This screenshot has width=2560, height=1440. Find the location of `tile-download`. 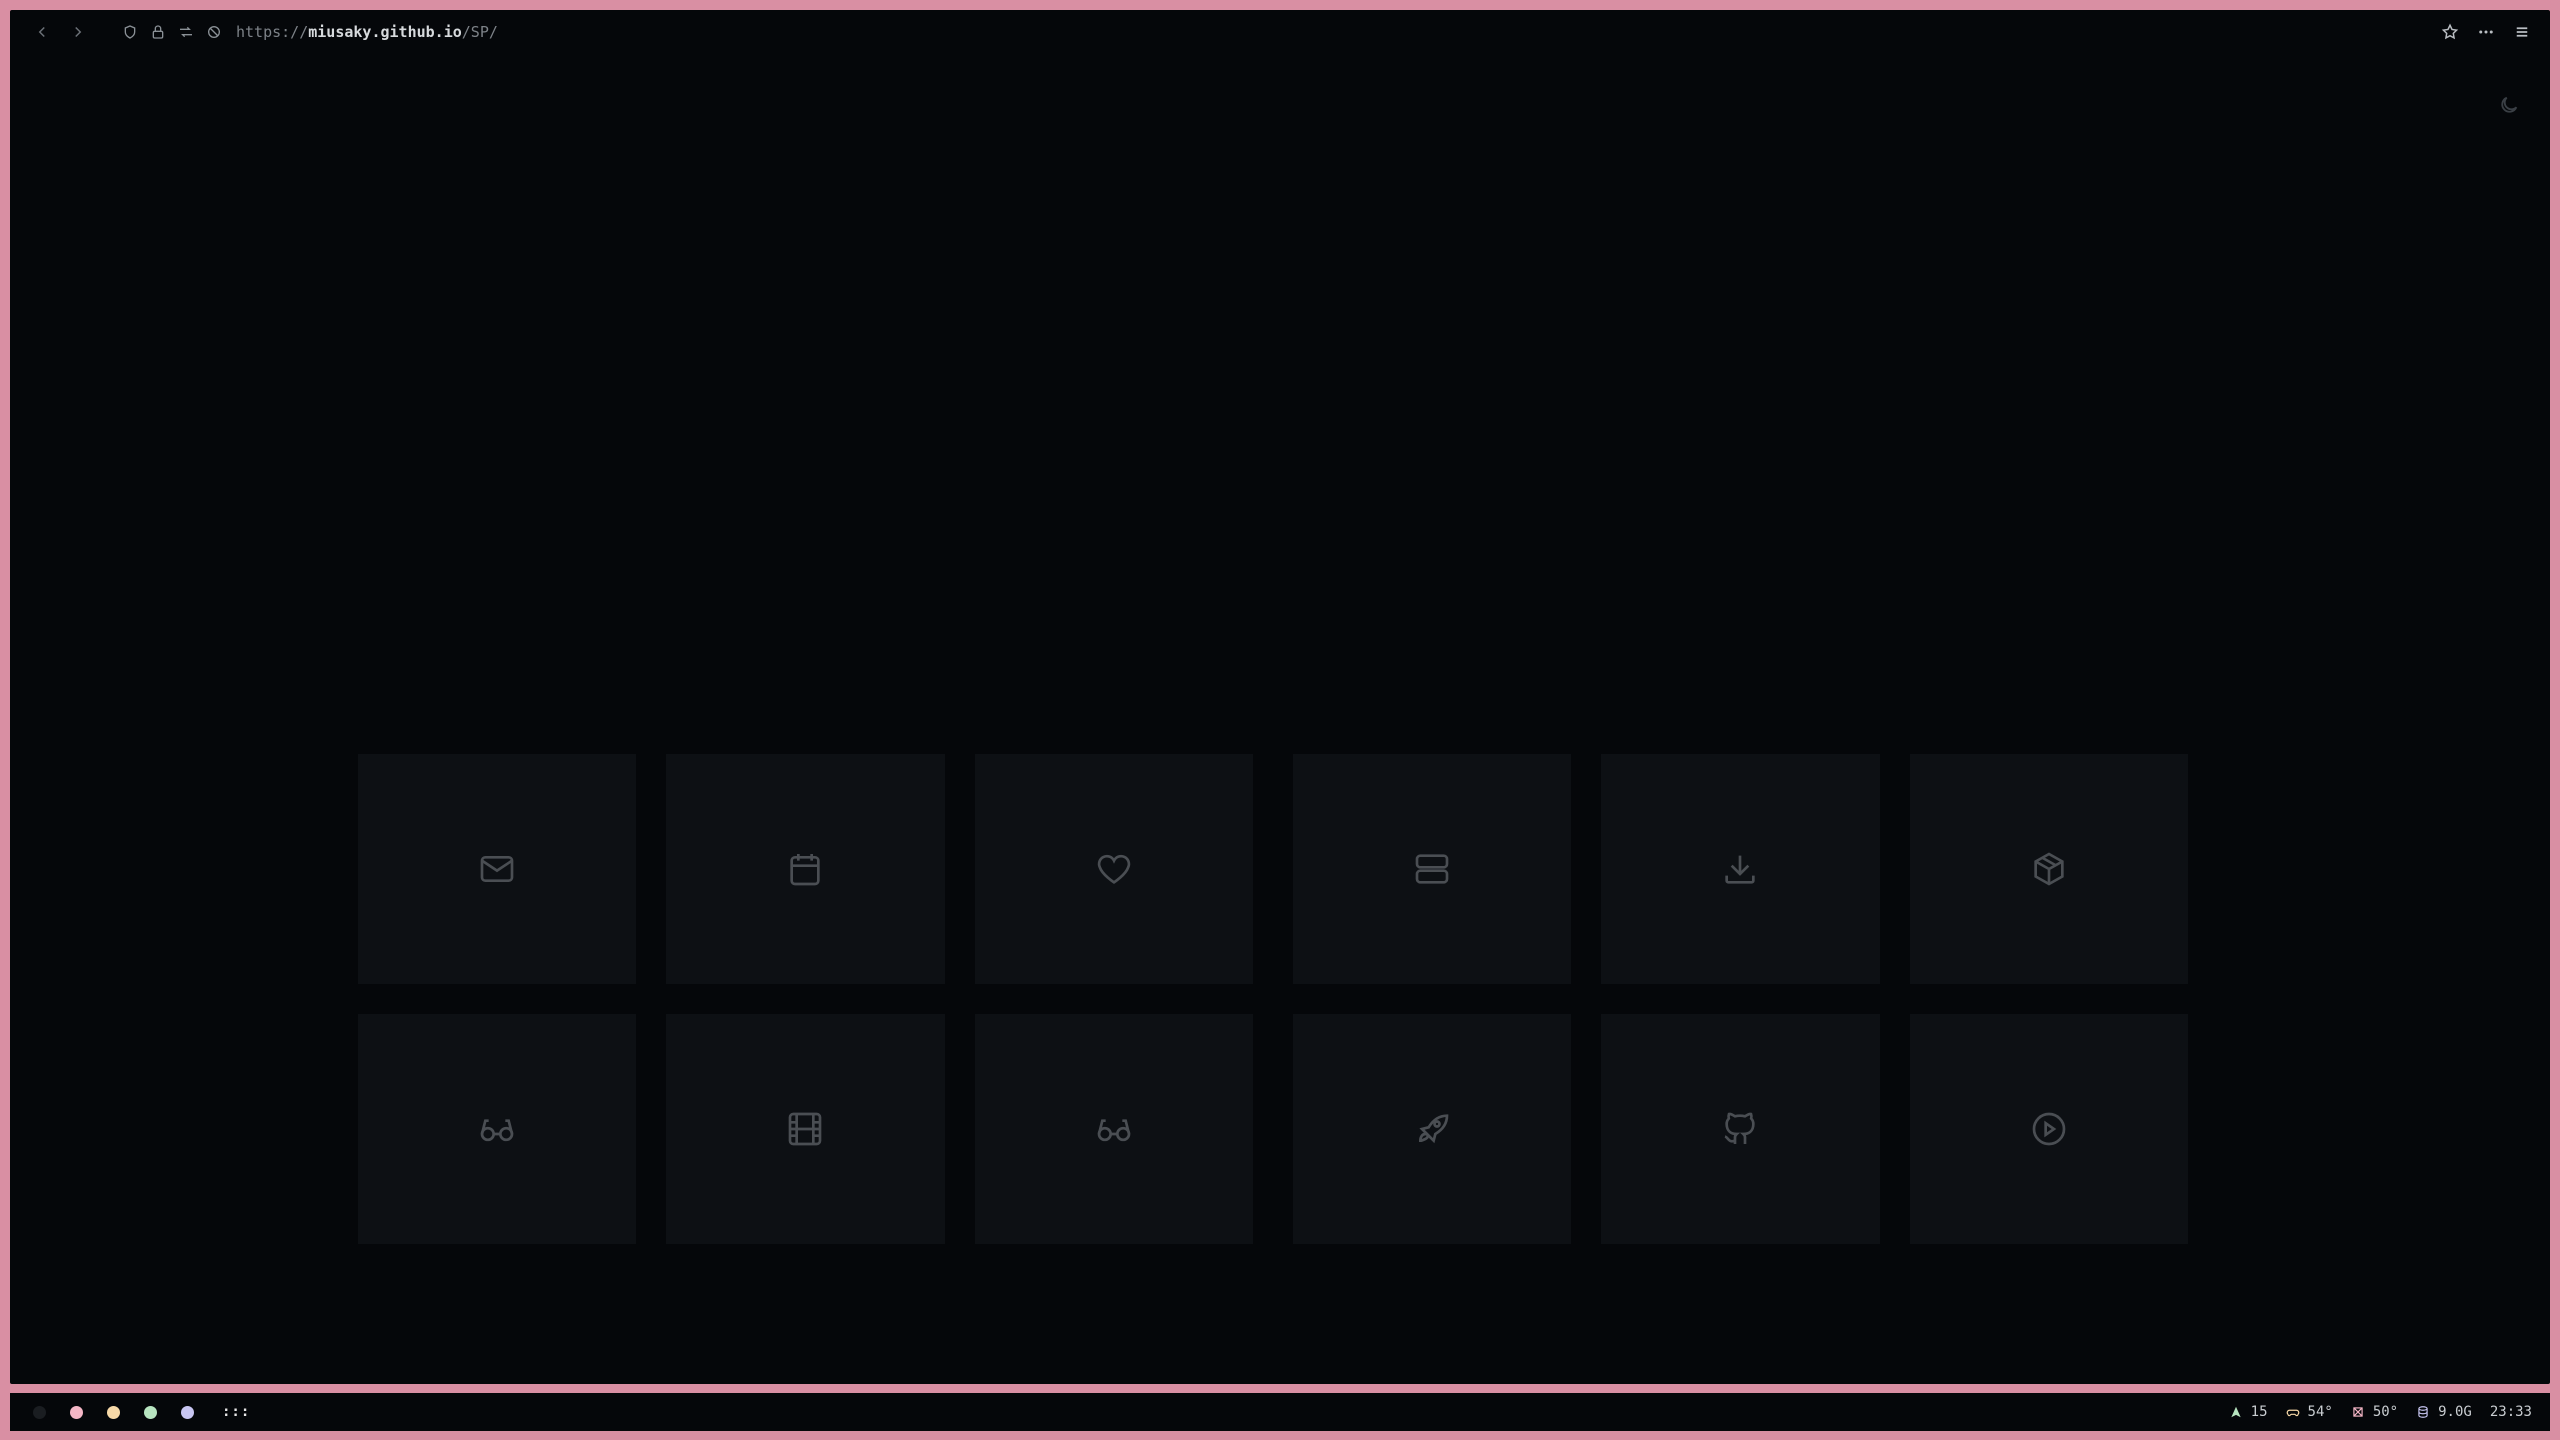

tile-download is located at coordinates (1740, 869).